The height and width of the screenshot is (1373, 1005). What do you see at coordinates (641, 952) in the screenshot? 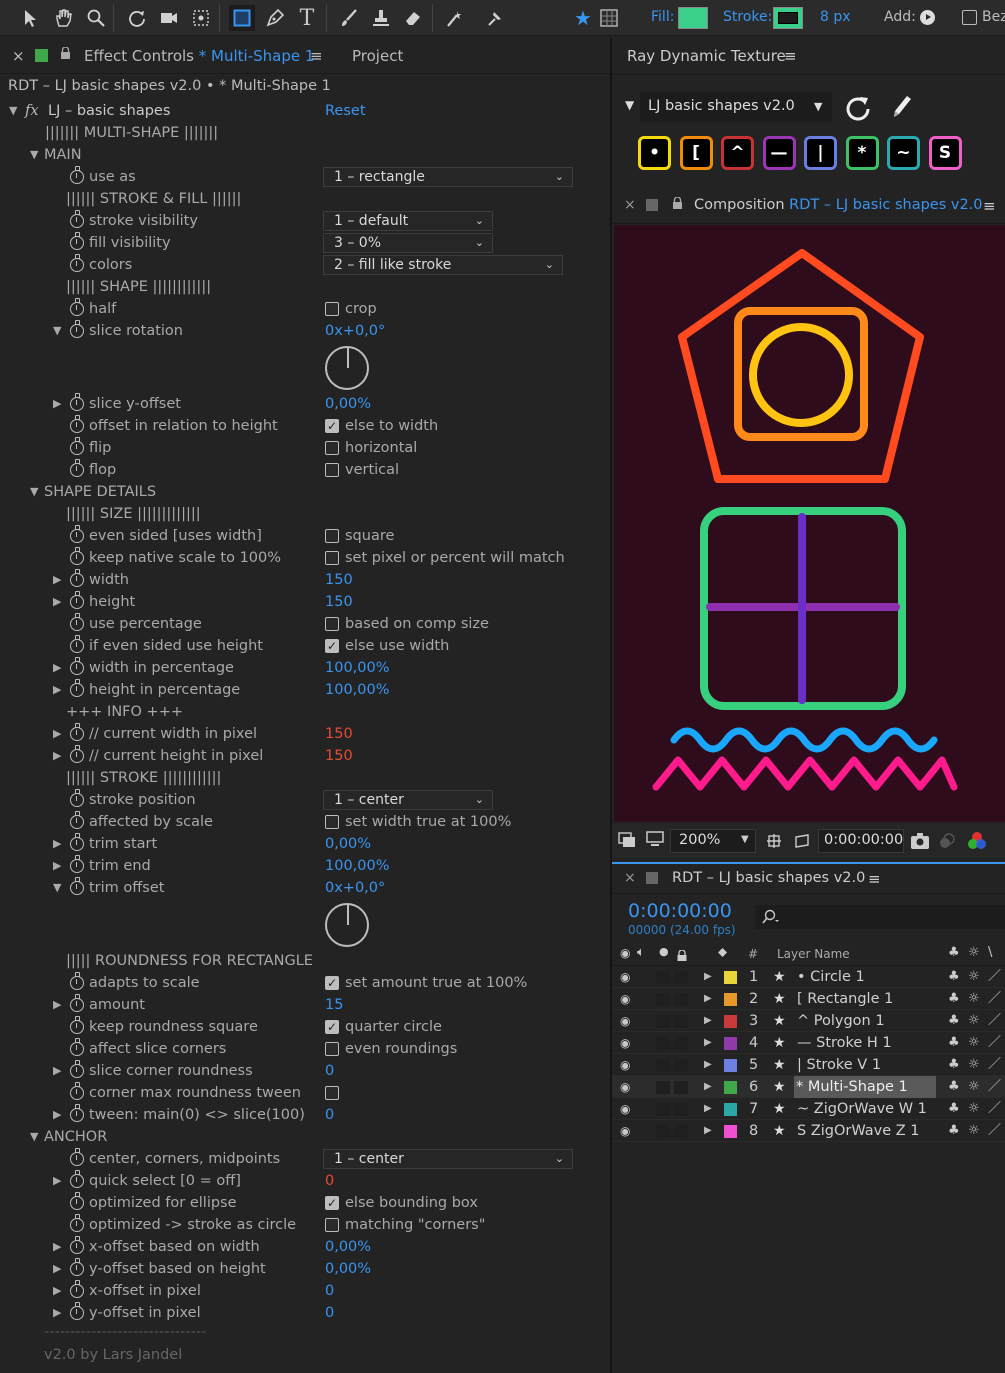
I see `audio-icon: 🔈︎` at bounding box center [641, 952].